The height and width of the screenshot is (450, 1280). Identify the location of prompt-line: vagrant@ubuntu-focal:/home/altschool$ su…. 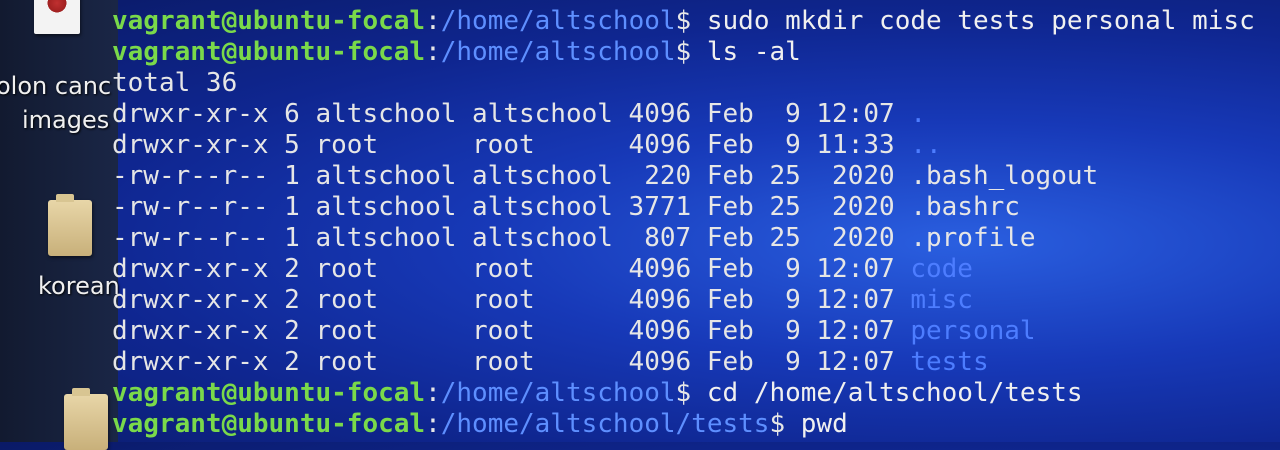
(696, 21).